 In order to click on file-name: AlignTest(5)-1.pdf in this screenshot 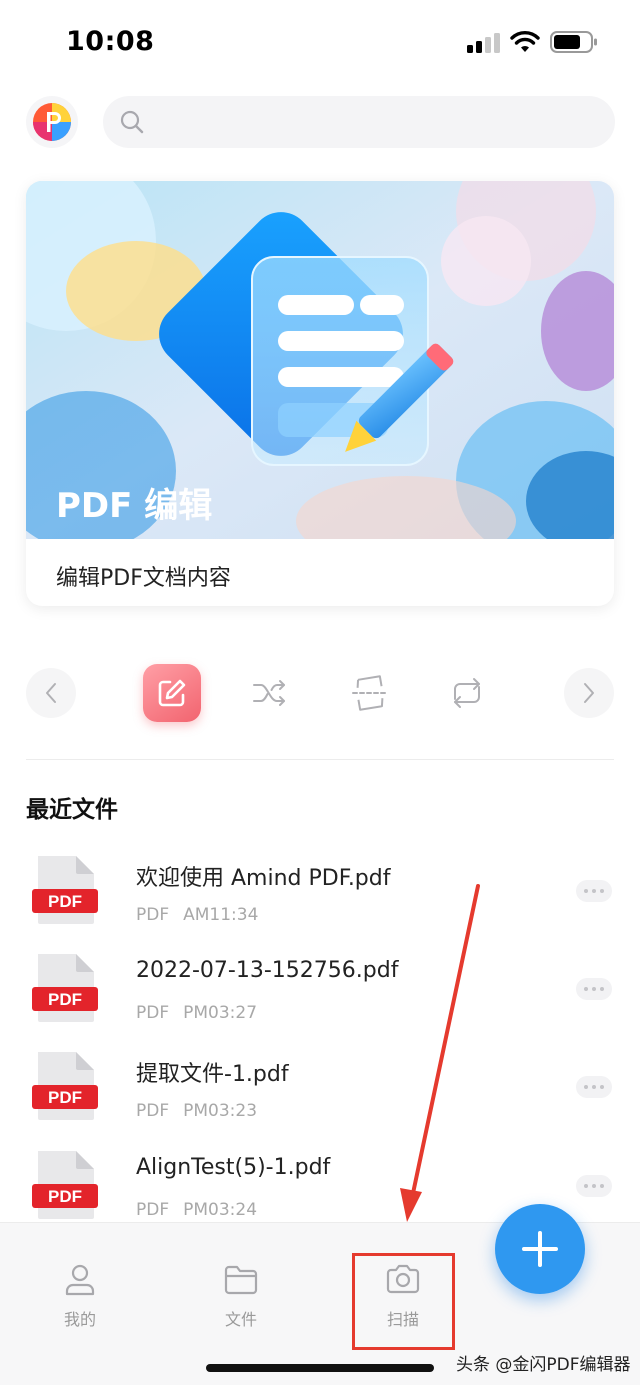, I will do `click(233, 1167)`.